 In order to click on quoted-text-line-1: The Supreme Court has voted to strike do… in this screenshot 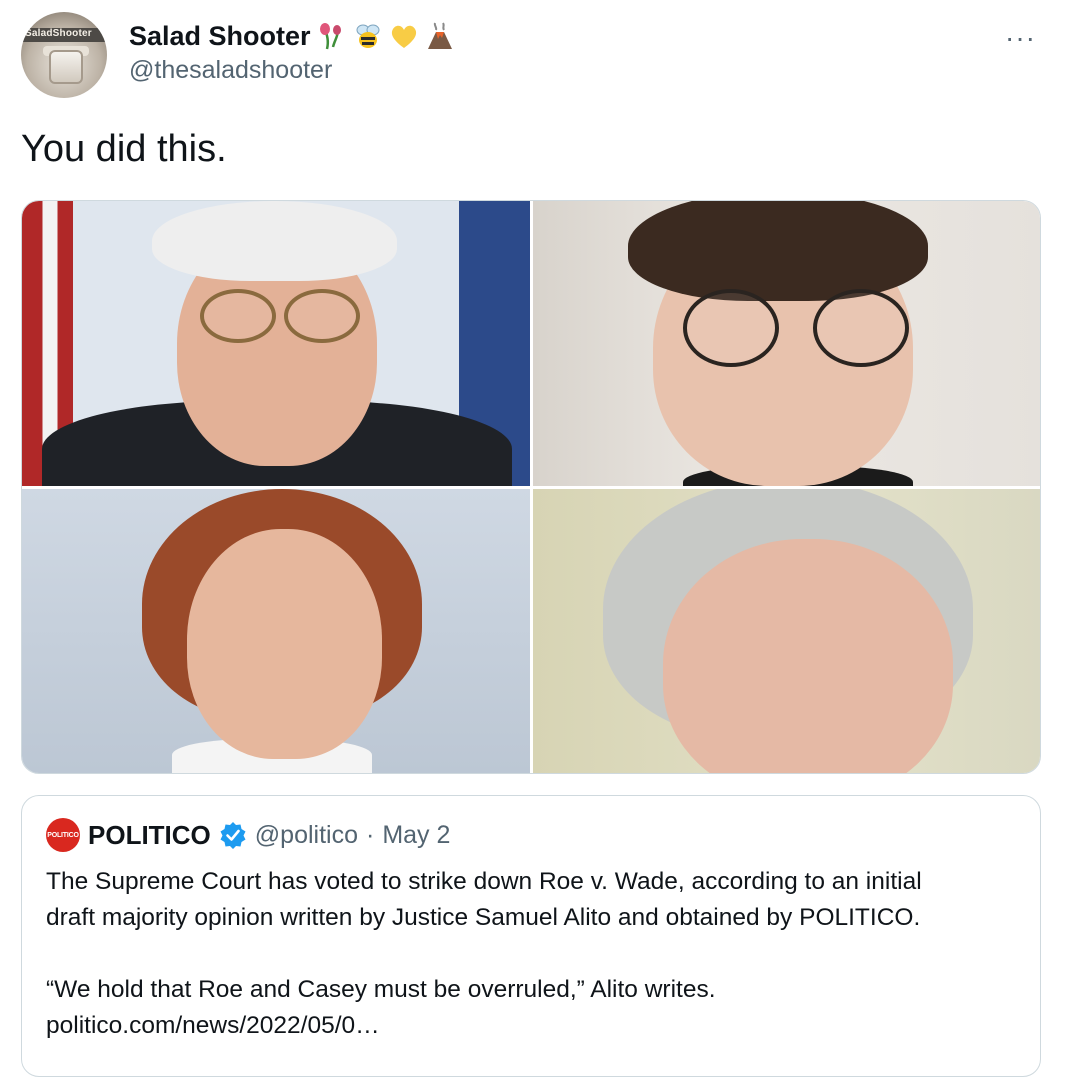, I will do `click(484, 881)`.